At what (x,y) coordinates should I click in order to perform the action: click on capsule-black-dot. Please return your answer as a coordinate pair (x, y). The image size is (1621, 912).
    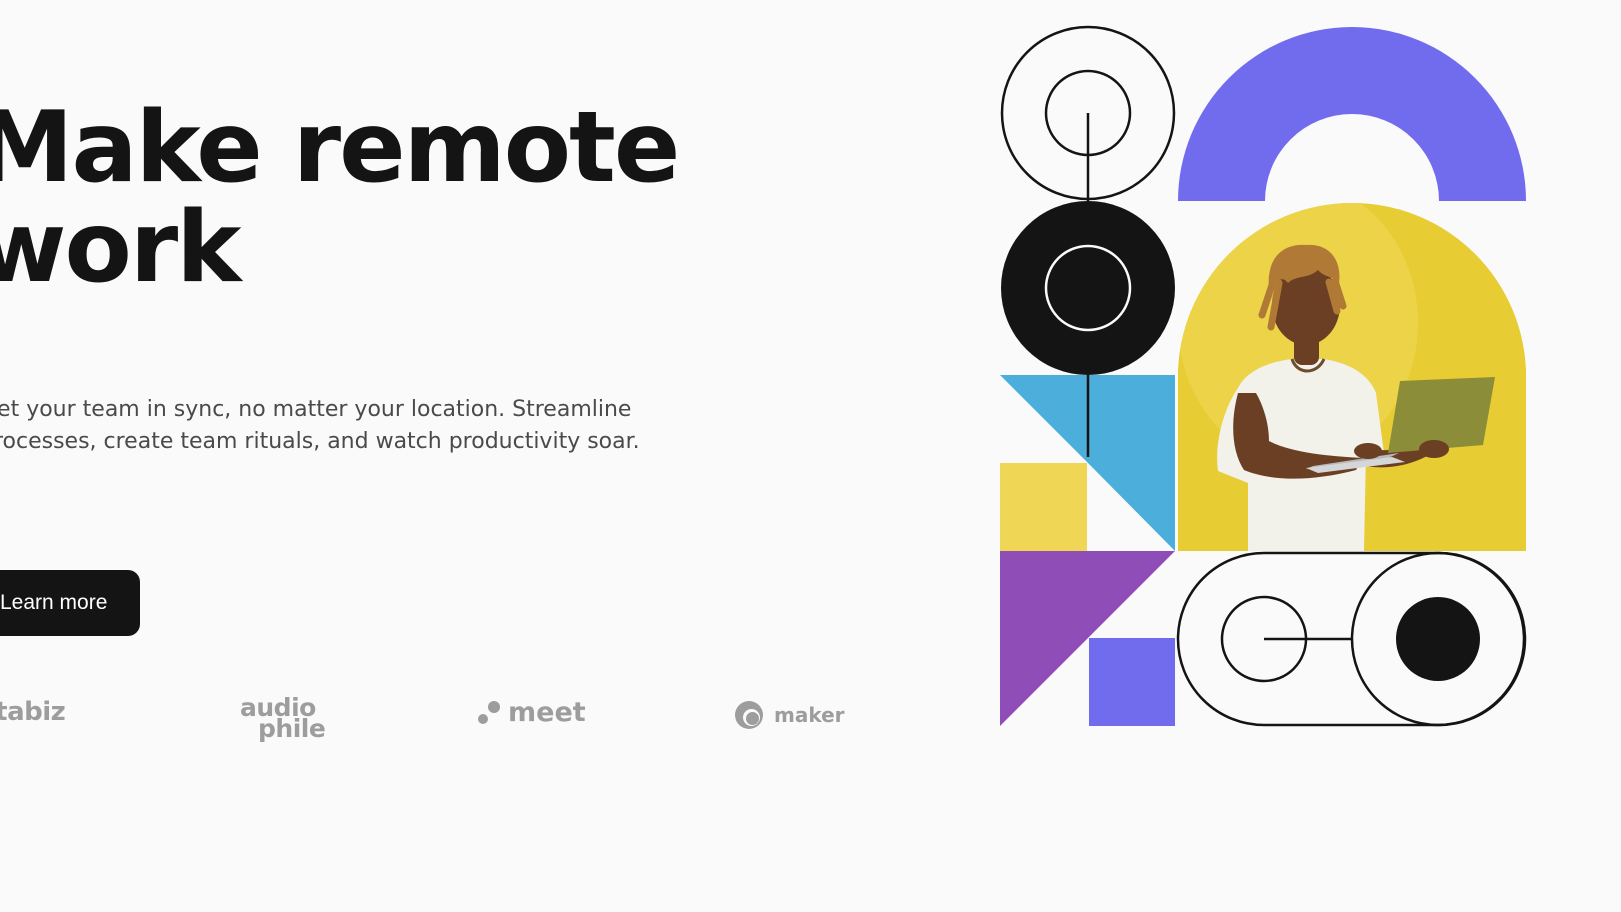
    Looking at the image, I should click on (1438, 639).